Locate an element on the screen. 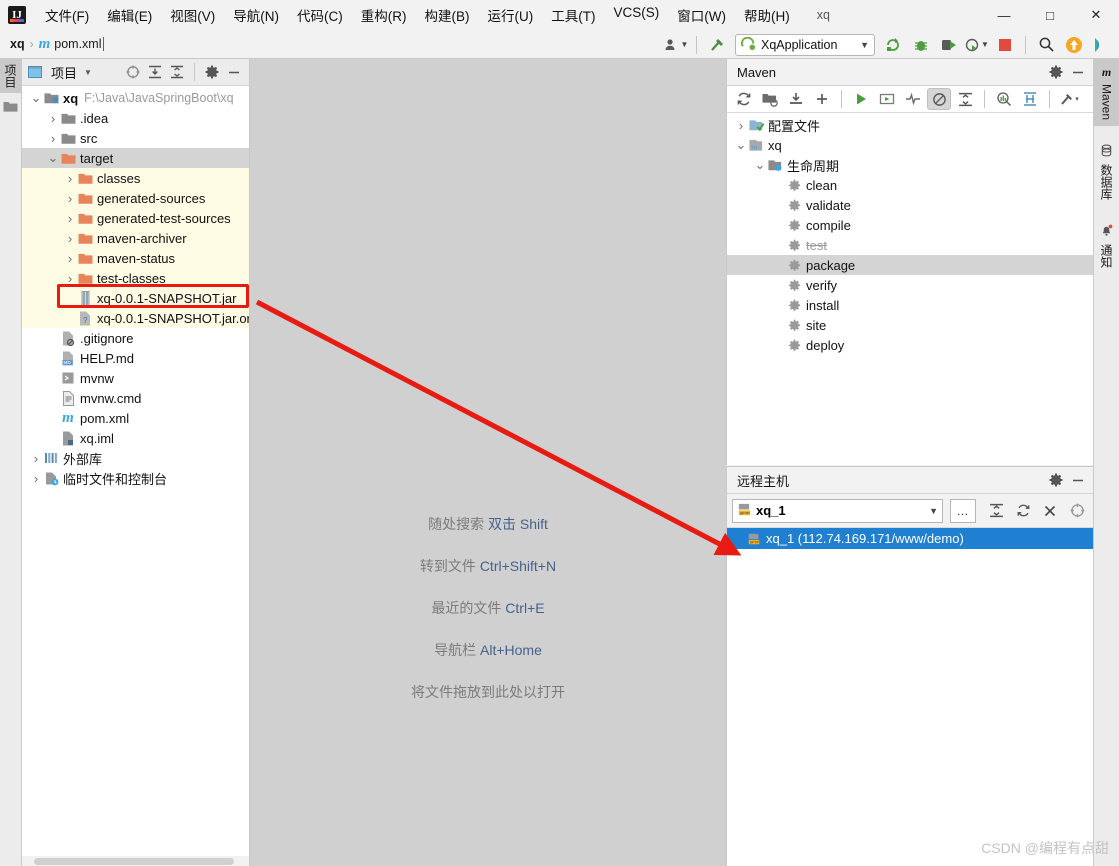 The image size is (1119, 866). reload-icon is located at coordinates (744, 99).